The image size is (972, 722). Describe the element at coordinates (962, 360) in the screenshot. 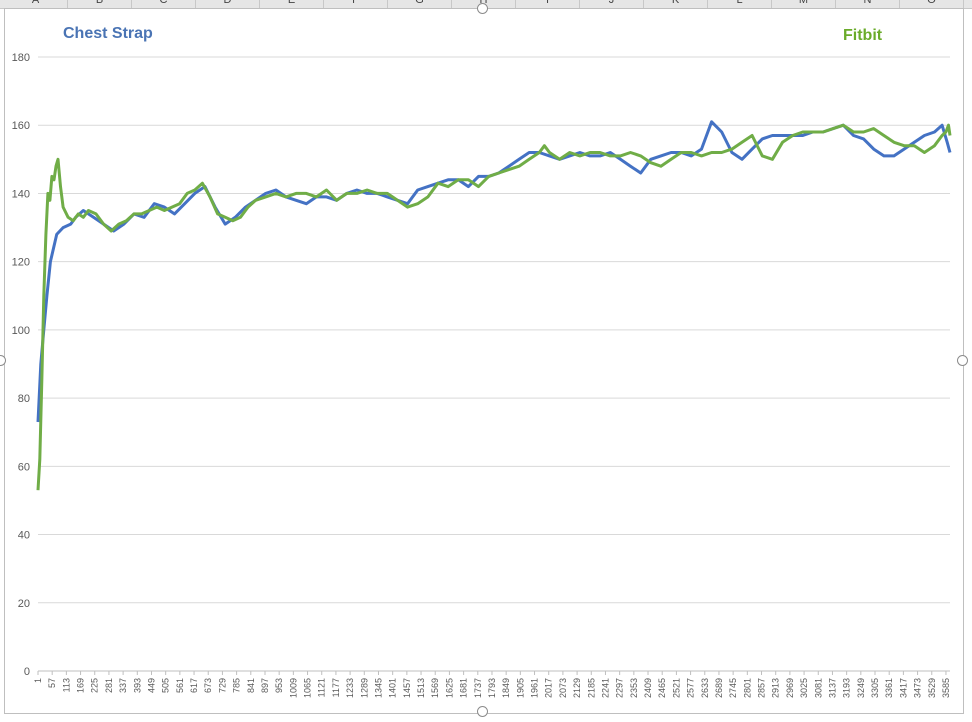

I see `resize-handle-right` at that location.